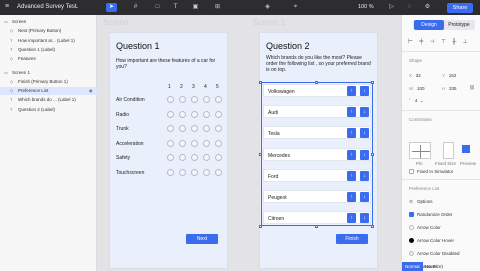  What do you see at coordinates (412, 266) in the screenshot?
I see `state-normal-tab: Normal` at bounding box center [412, 266].